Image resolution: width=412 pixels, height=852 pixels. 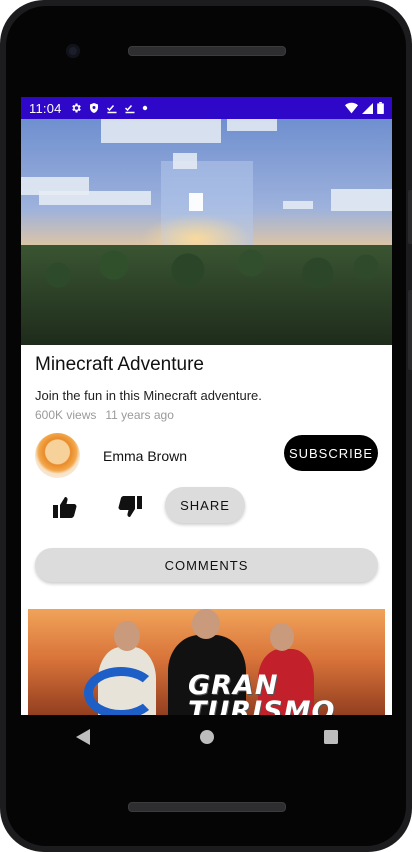 What do you see at coordinates (351, 108) in the screenshot?
I see `wifi-icon` at bounding box center [351, 108].